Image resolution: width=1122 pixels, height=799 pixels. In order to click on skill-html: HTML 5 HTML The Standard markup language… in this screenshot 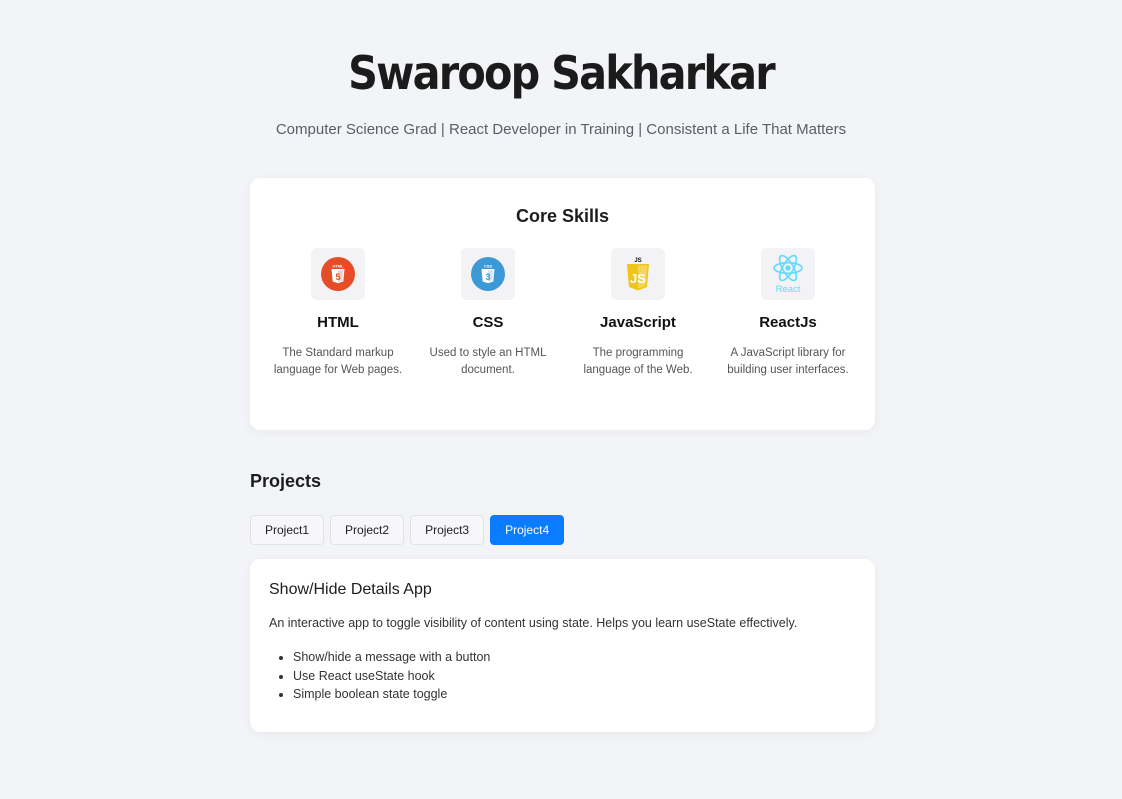, I will do `click(338, 313)`.